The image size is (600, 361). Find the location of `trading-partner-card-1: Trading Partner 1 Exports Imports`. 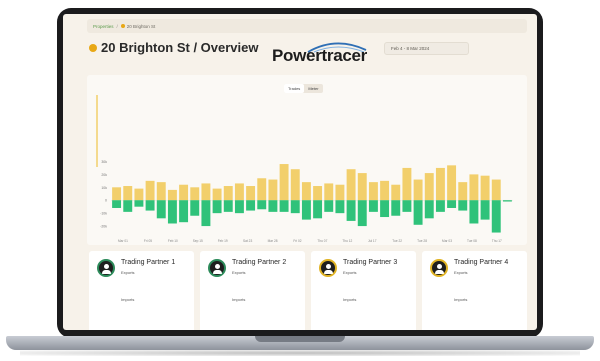

trading-partner-card-1: Trading Partner 1 Exports Imports is located at coordinates (141, 290).